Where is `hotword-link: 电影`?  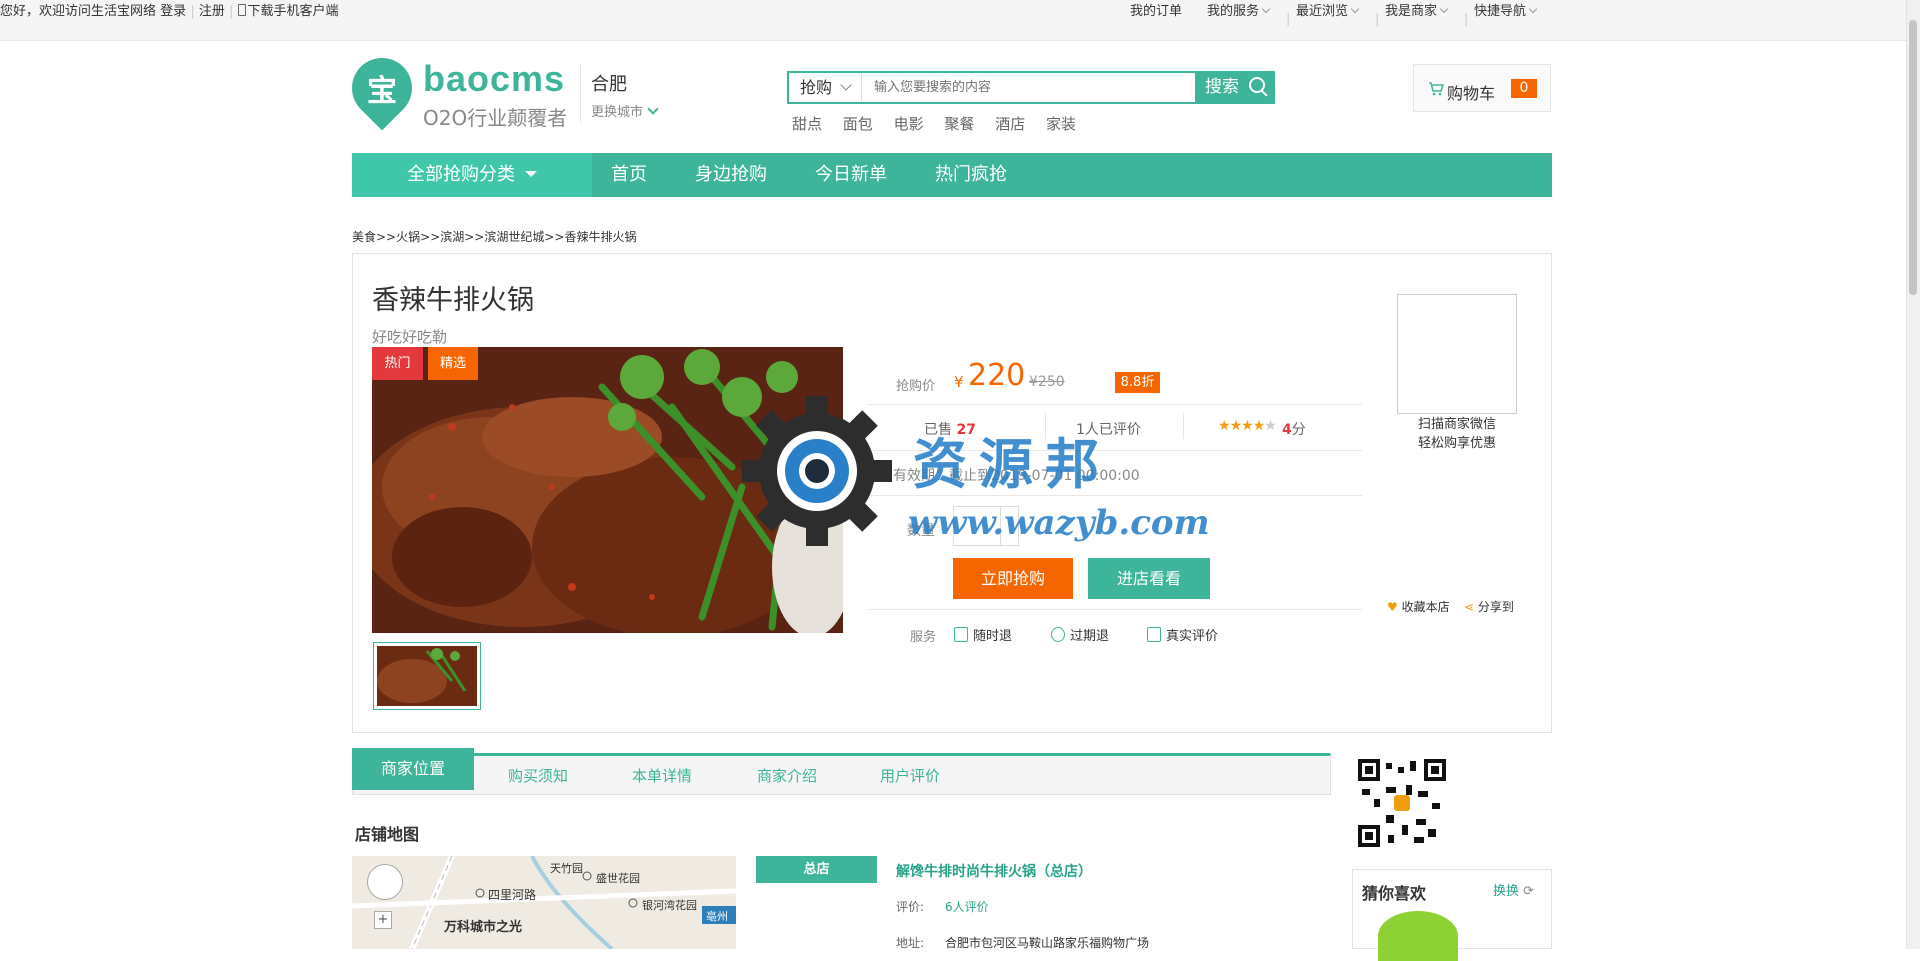 hotword-link: 电影 is located at coordinates (909, 124).